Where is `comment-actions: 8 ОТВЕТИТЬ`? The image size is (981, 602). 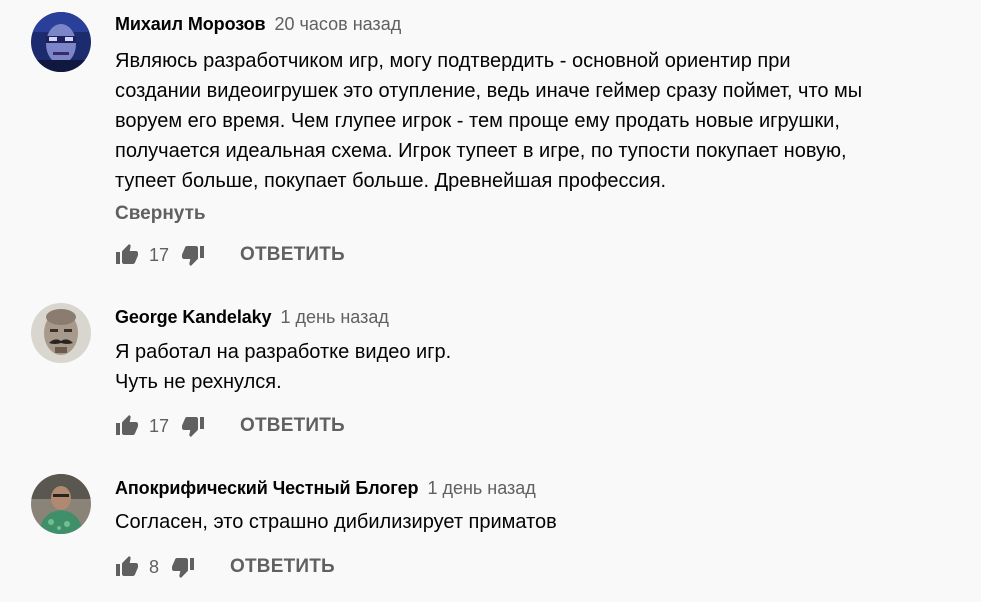 comment-actions: 8 ОТВЕТИТЬ is located at coordinates (225, 567).